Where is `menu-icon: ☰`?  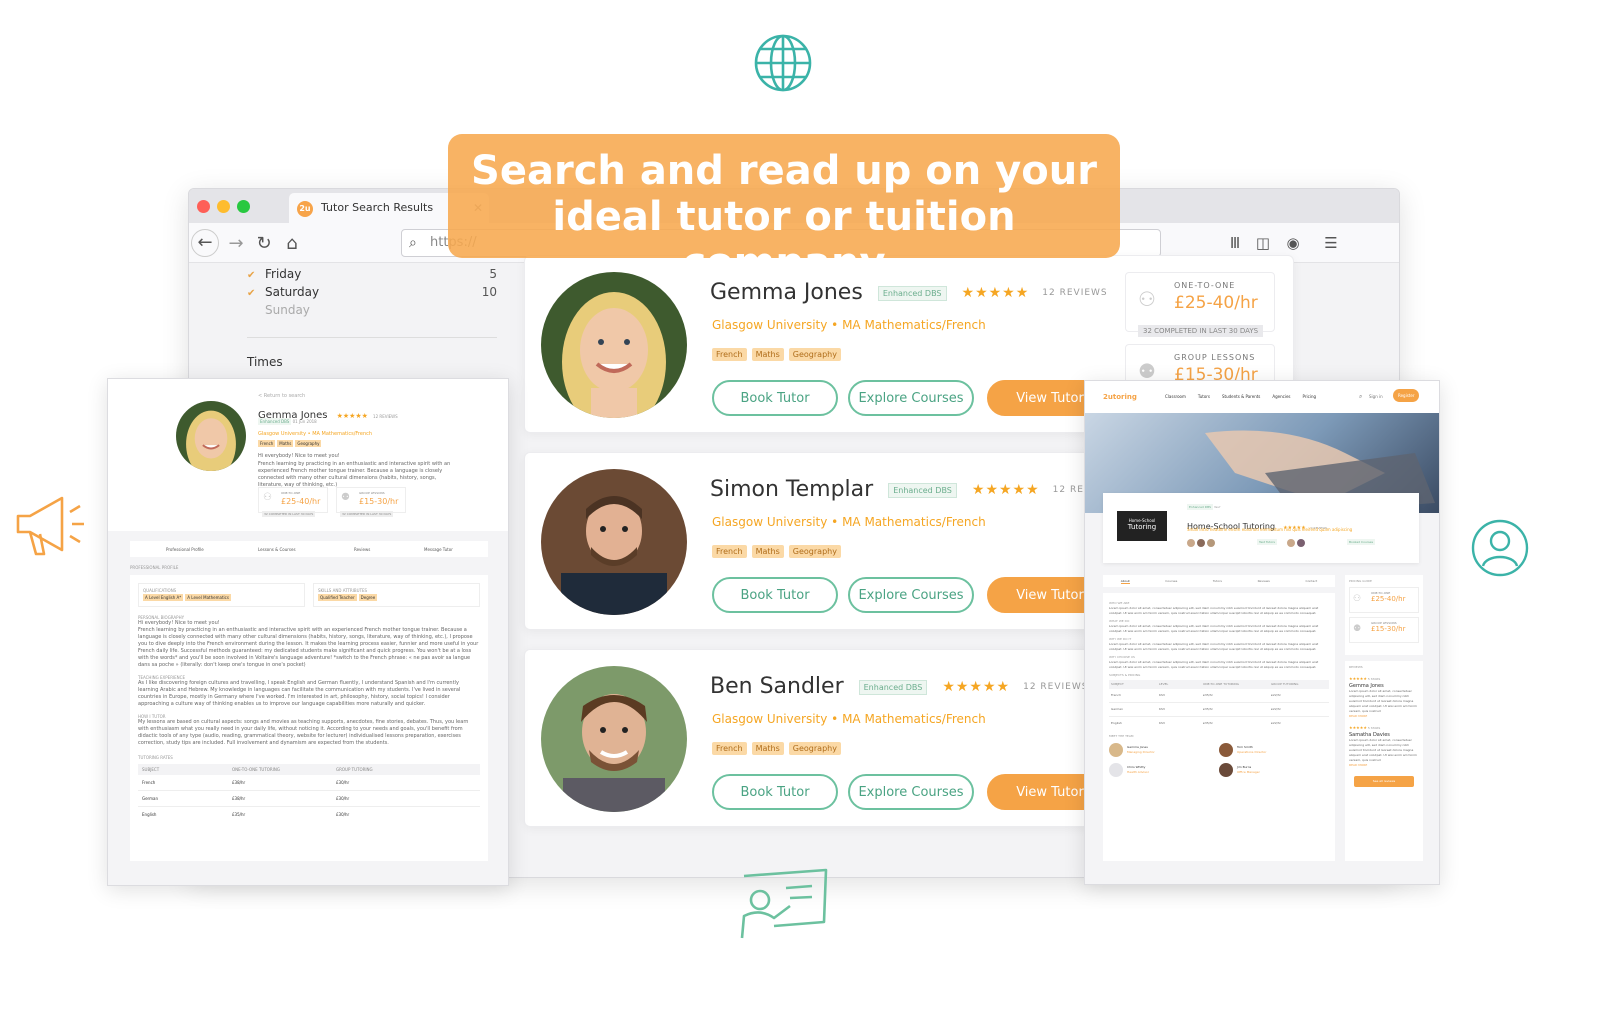
menu-icon: ☰ is located at coordinates (1331, 243).